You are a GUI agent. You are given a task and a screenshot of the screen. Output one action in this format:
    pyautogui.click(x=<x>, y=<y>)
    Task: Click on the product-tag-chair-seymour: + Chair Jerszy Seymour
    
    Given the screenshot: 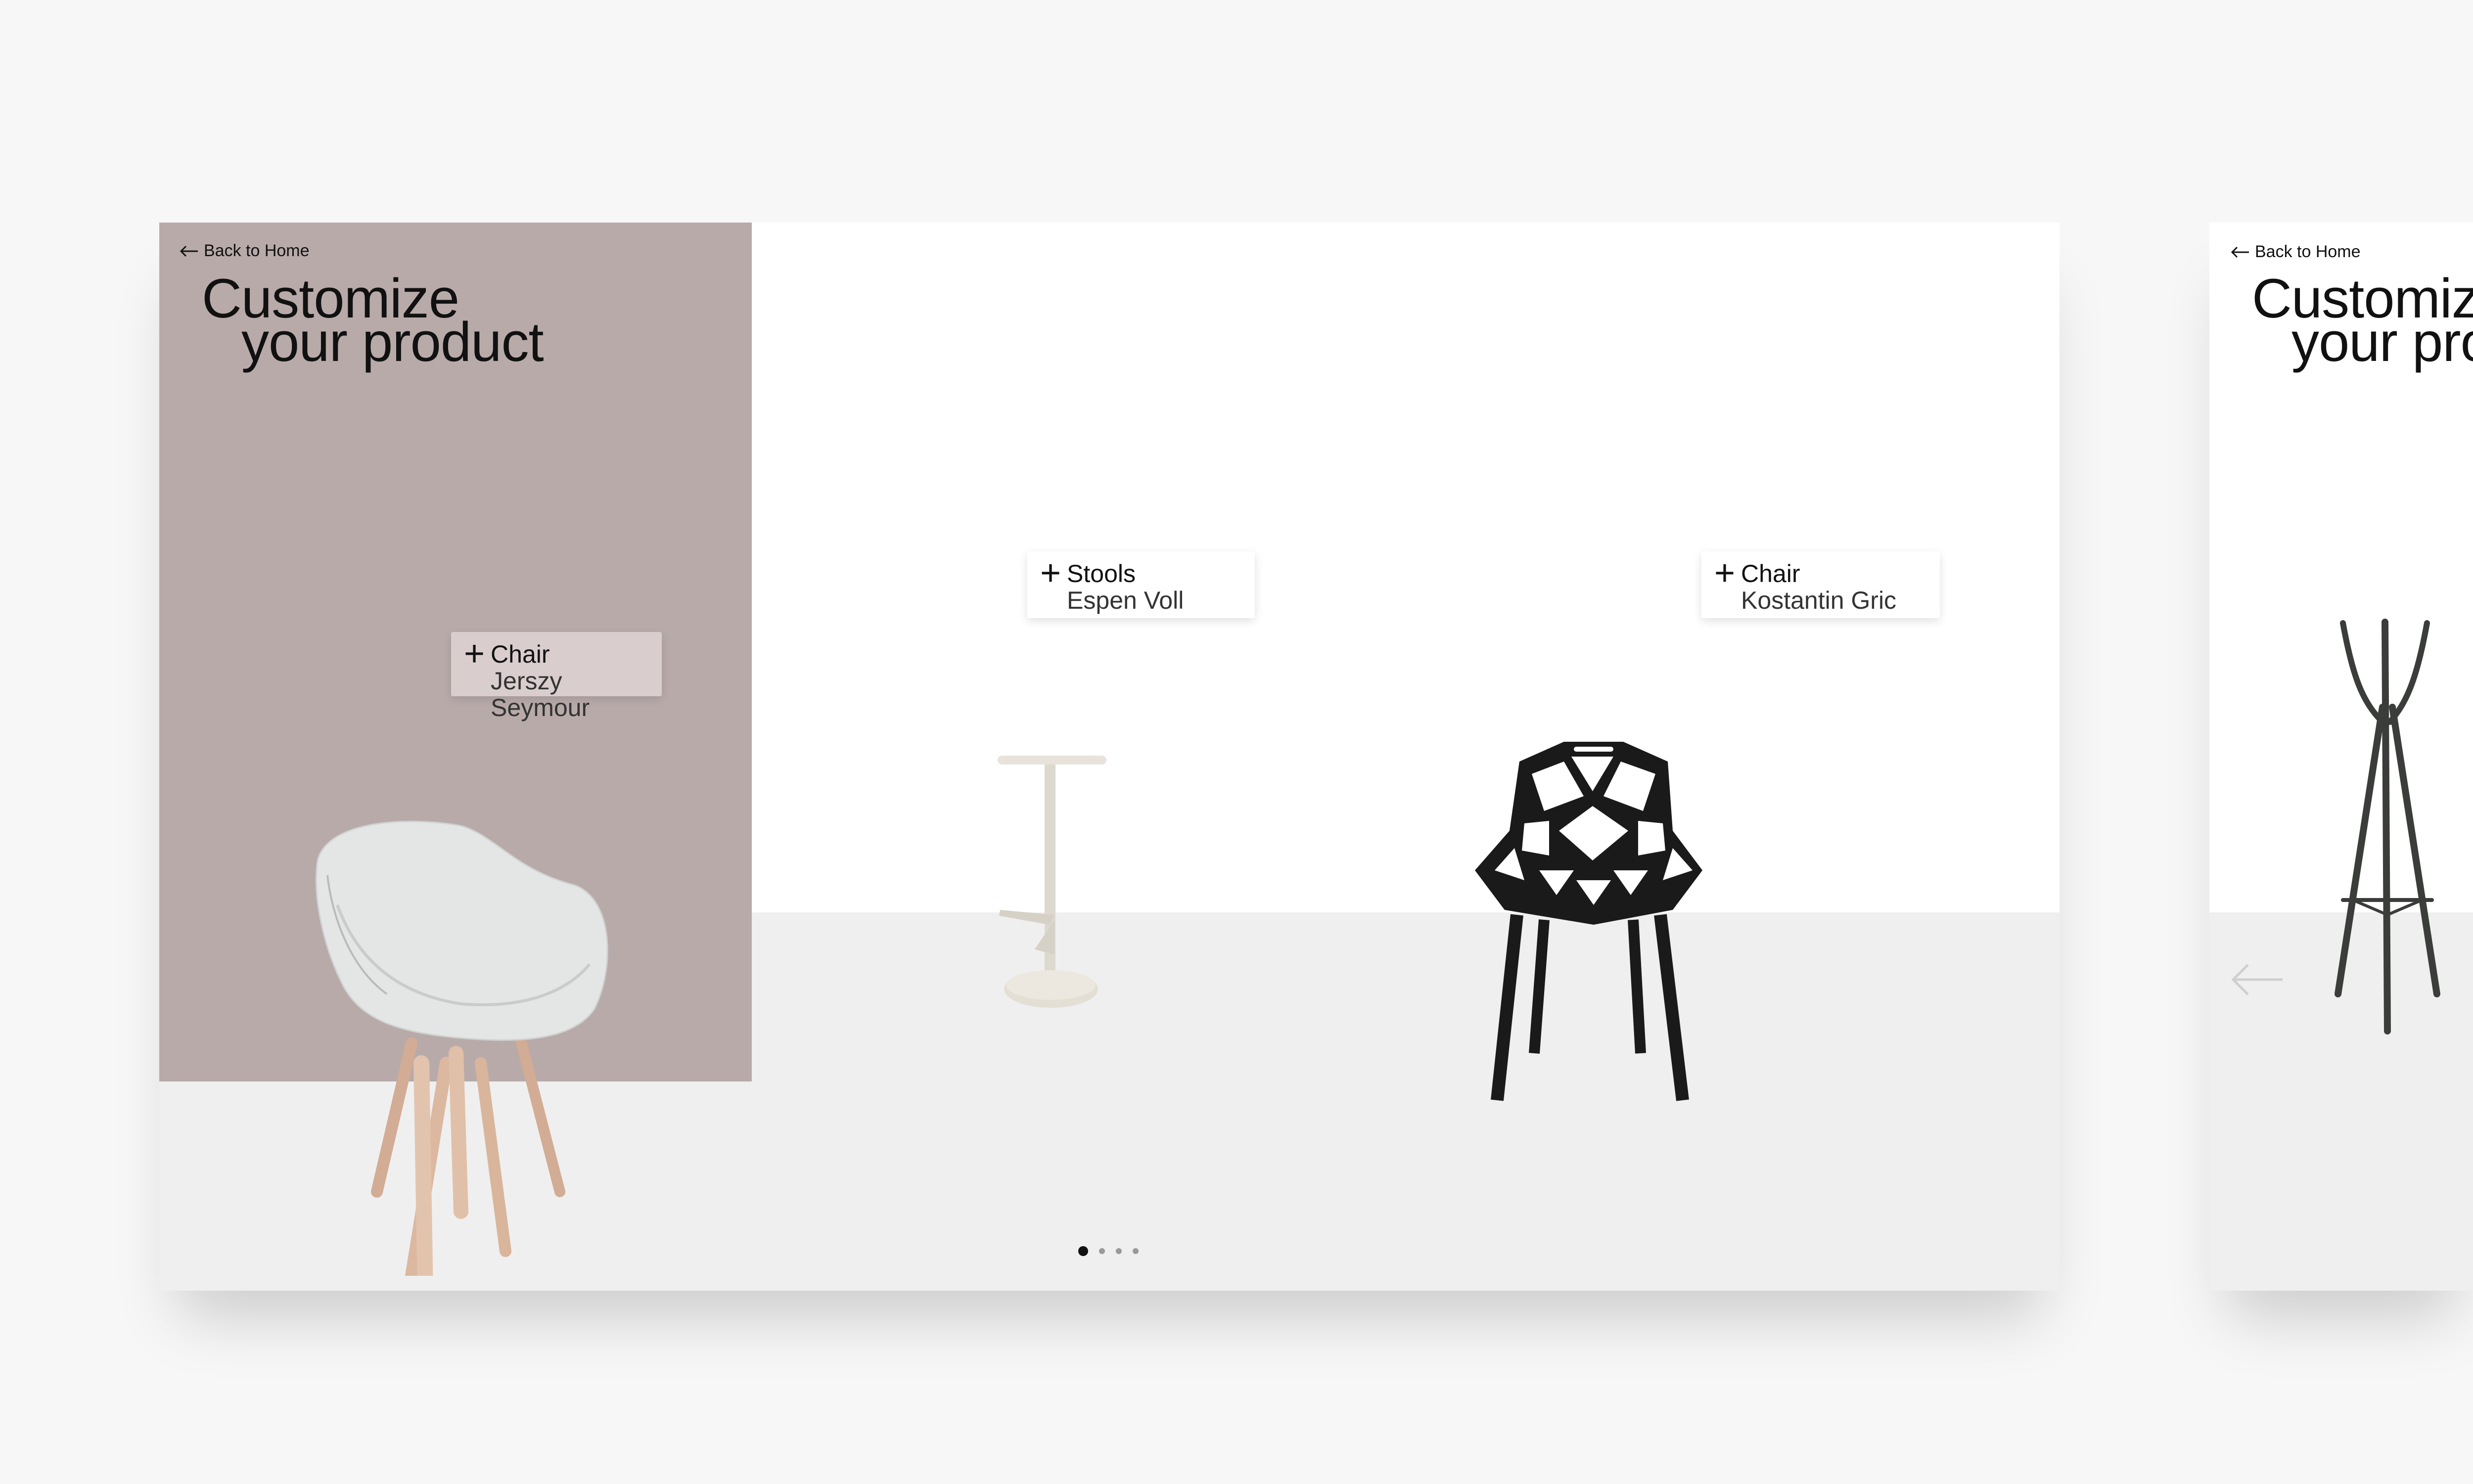 What is the action you would take?
    pyautogui.click(x=556, y=676)
    